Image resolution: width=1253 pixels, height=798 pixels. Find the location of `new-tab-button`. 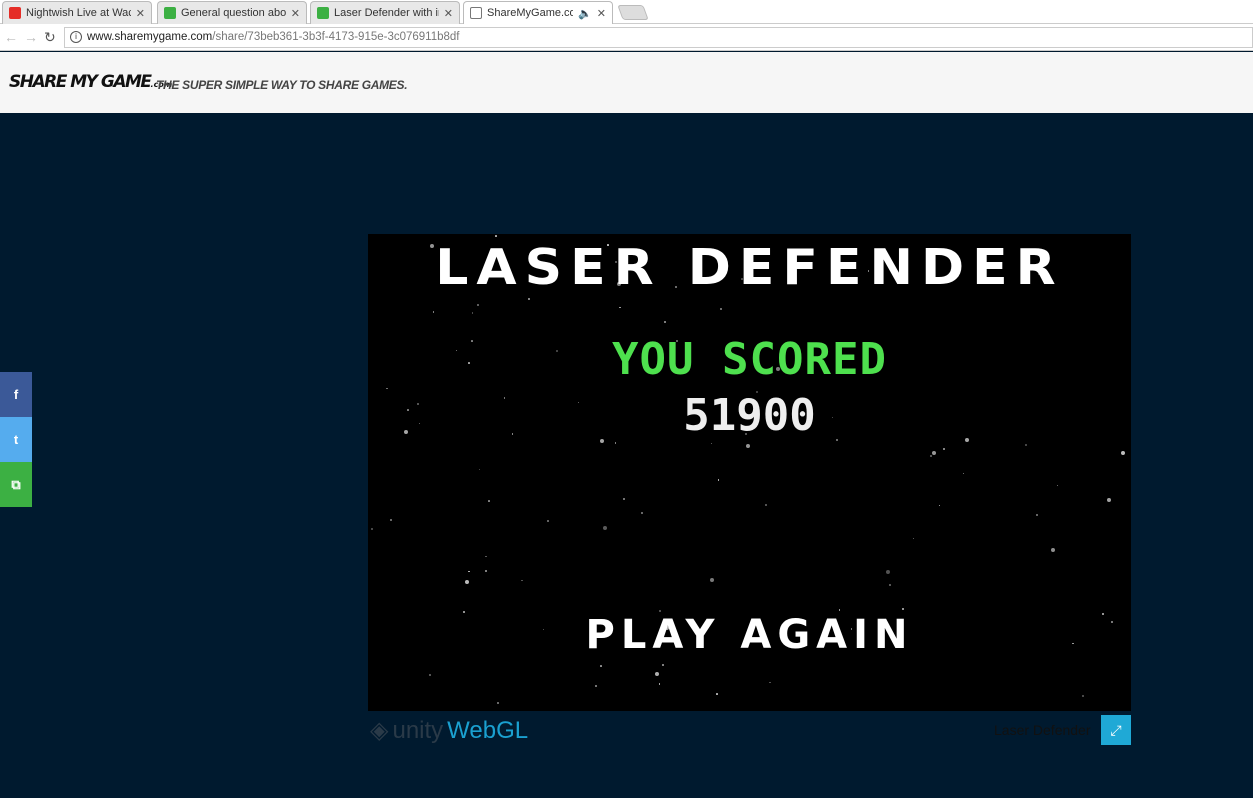

new-tab-button is located at coordinates (633, 12).